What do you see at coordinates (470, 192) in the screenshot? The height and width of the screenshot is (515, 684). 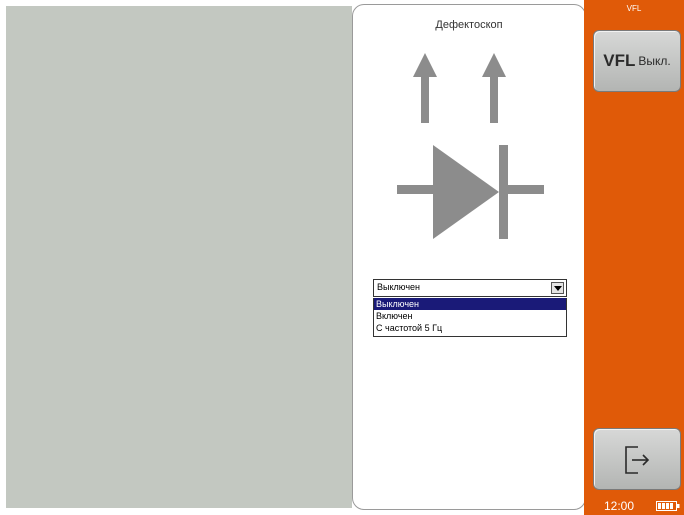 I see `diode-icon` at bounding box center [470, 192].